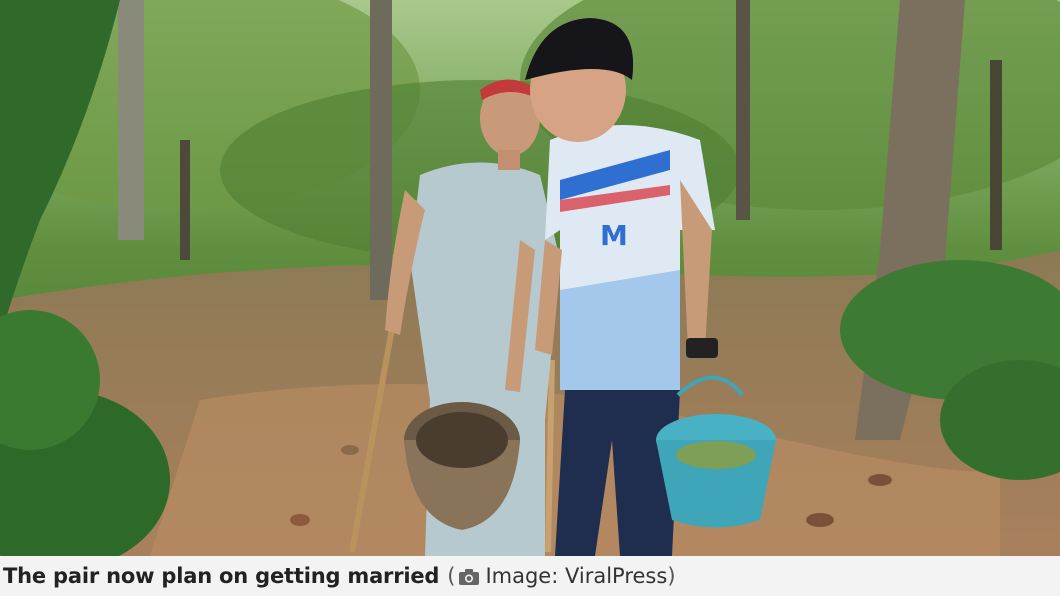  I want to click on credit-text: Image: ViralPress, so click(576, 576).